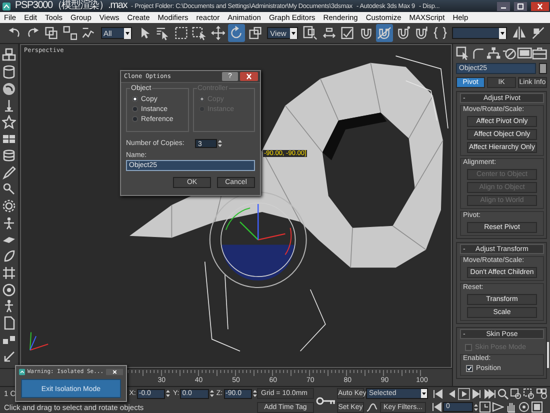 The image size is (550, 413). What do you see at coordinates (503, 6) in the screenshot?
I see `minimize-icon` at bounding box center [503, 6].